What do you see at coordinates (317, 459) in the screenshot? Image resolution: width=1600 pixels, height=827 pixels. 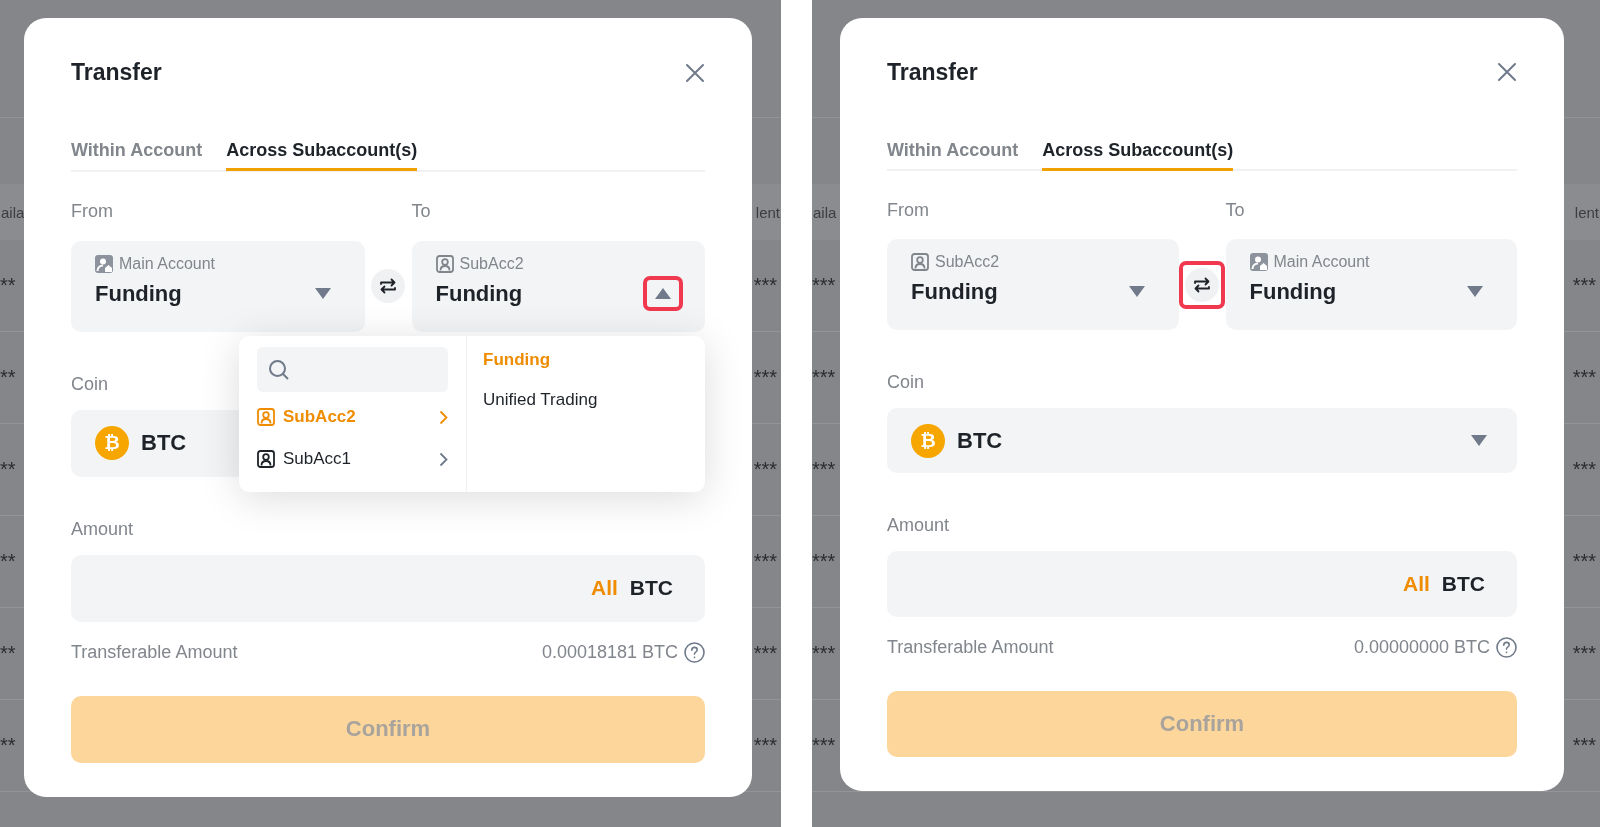 I see `account-name: SubAcc1` at bounding box center [317, 459].